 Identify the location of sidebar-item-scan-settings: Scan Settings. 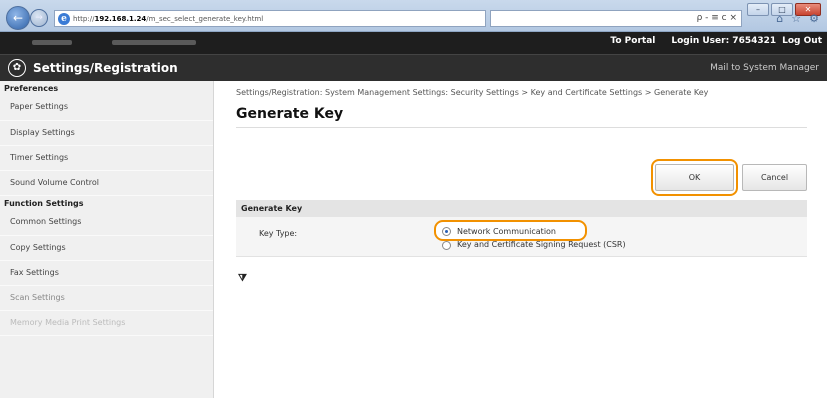
(106, 298).